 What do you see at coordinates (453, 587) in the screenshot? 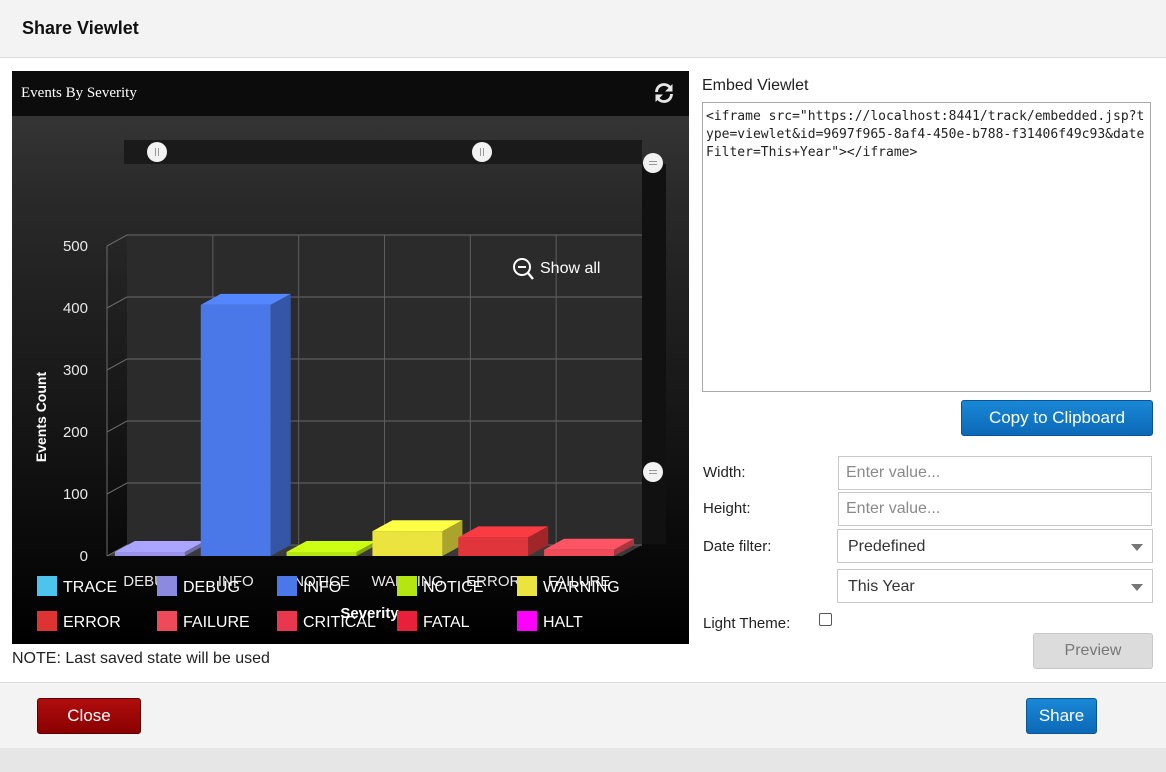
I see `legend-label: NOTICE` at bounding box center [453, 587].